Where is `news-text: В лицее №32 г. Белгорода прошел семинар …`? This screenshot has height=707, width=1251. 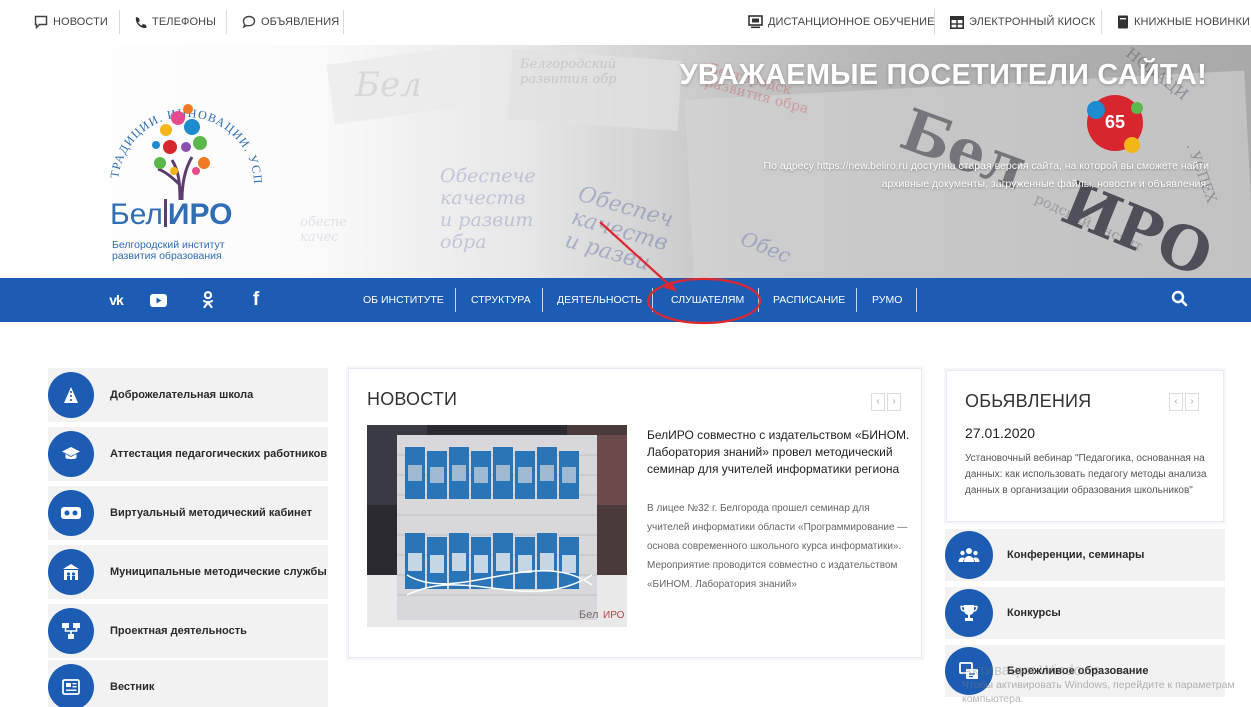 news-text: В лицее №32 г. Белгорода прошел семинар … is located at coordinates (777, 546).